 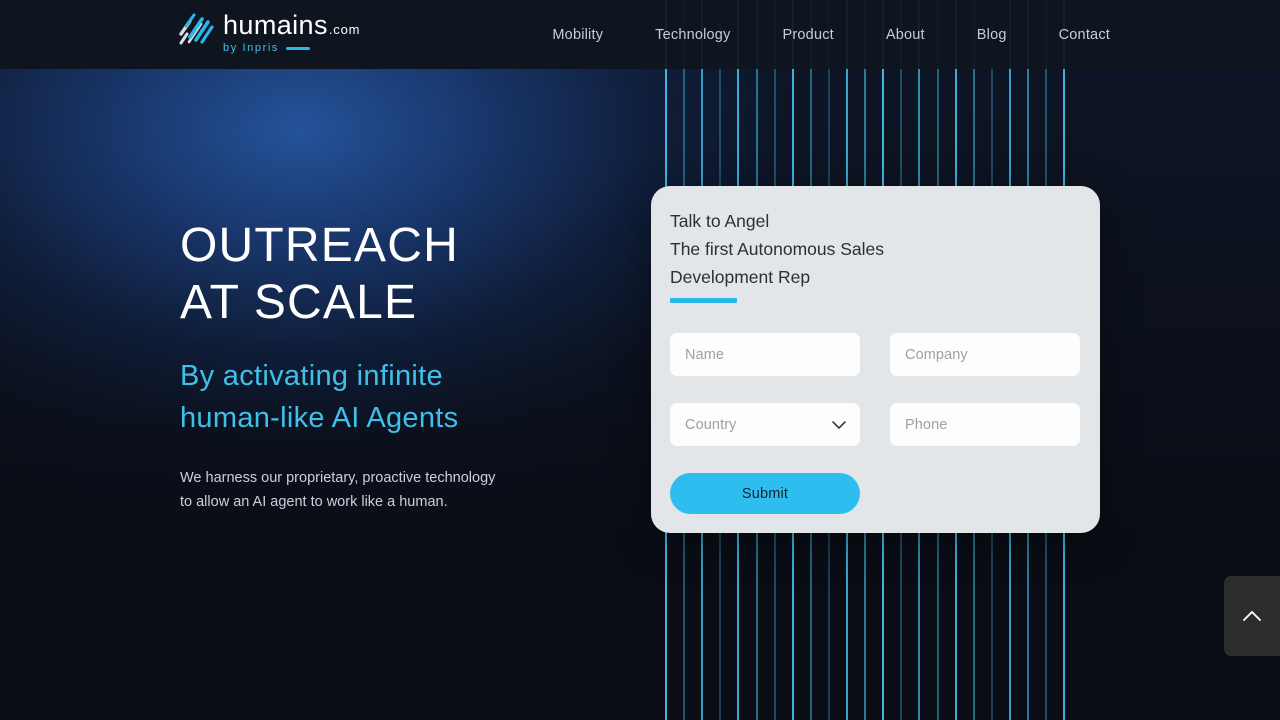 What do you see at coordinates (319, 274) in the screenshot?
I see `hero-headline: OUTREACH AT SCALE` at bounding box center [319, 274].